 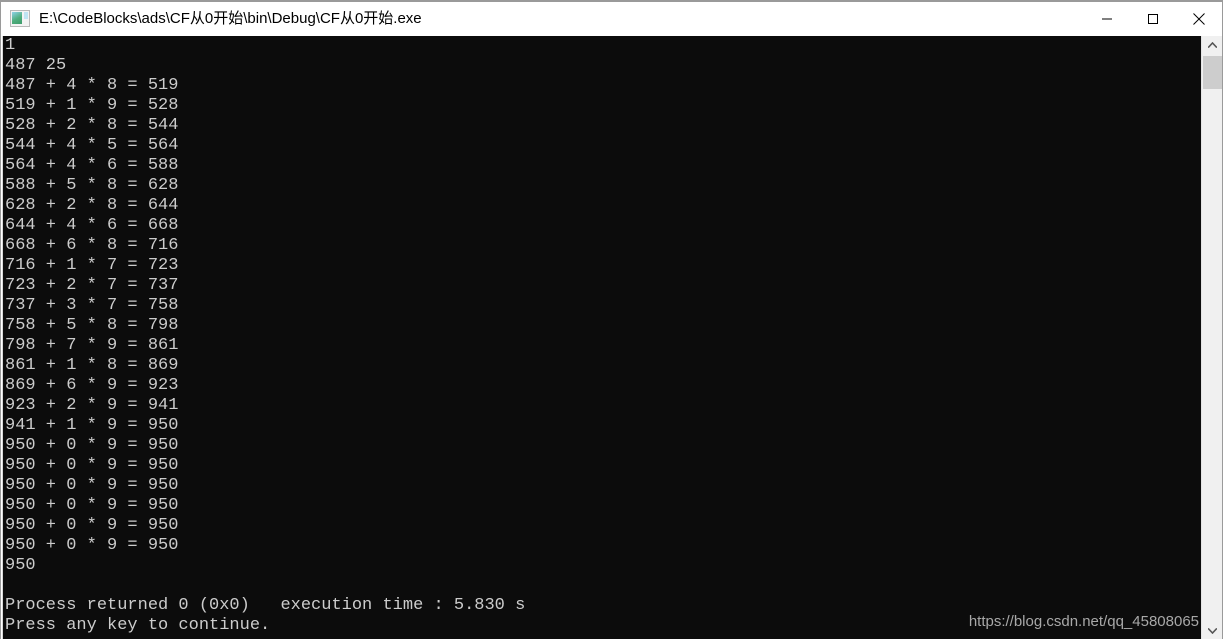 I want to click on chevron-down-icon, so click(x=1212, y=631).